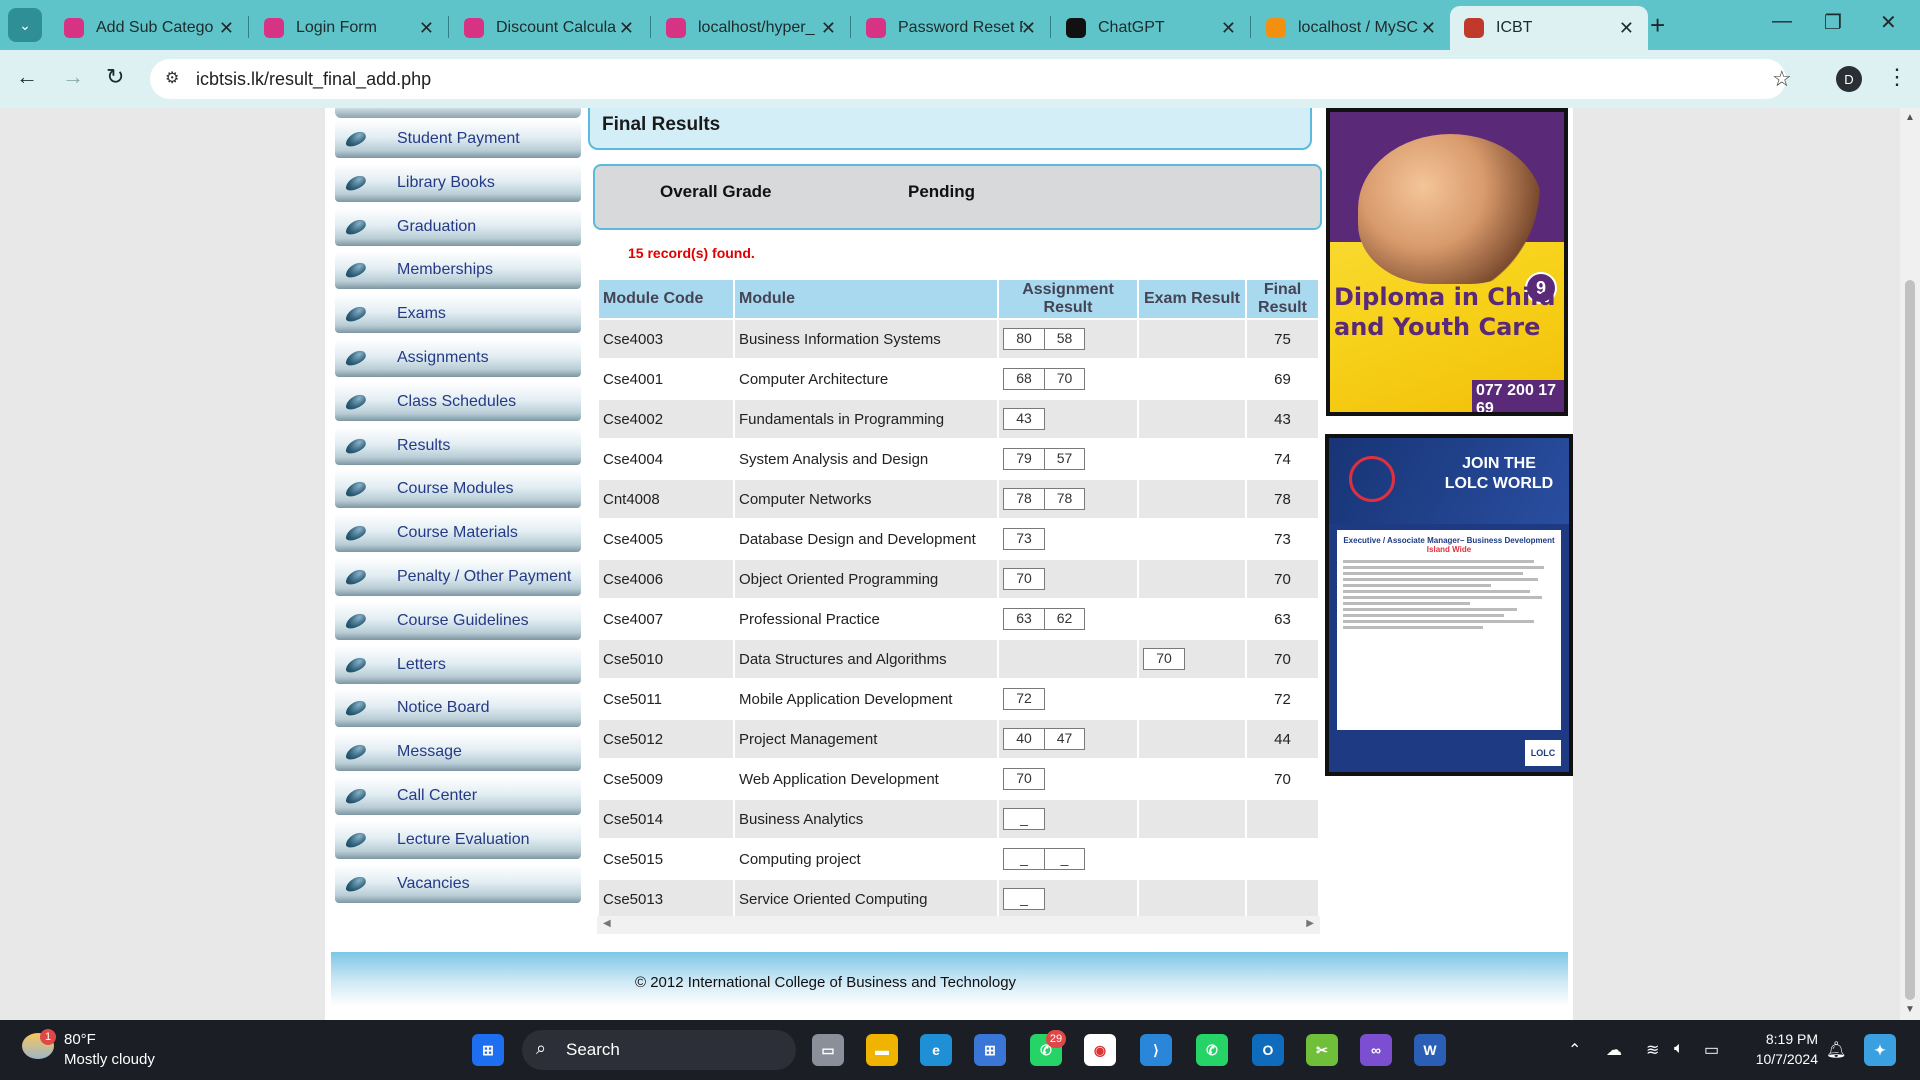  Describe the element at coordinates (149, 28) in the screenshot. I see `tab-0: Add Sub Catego ✕` at that location.